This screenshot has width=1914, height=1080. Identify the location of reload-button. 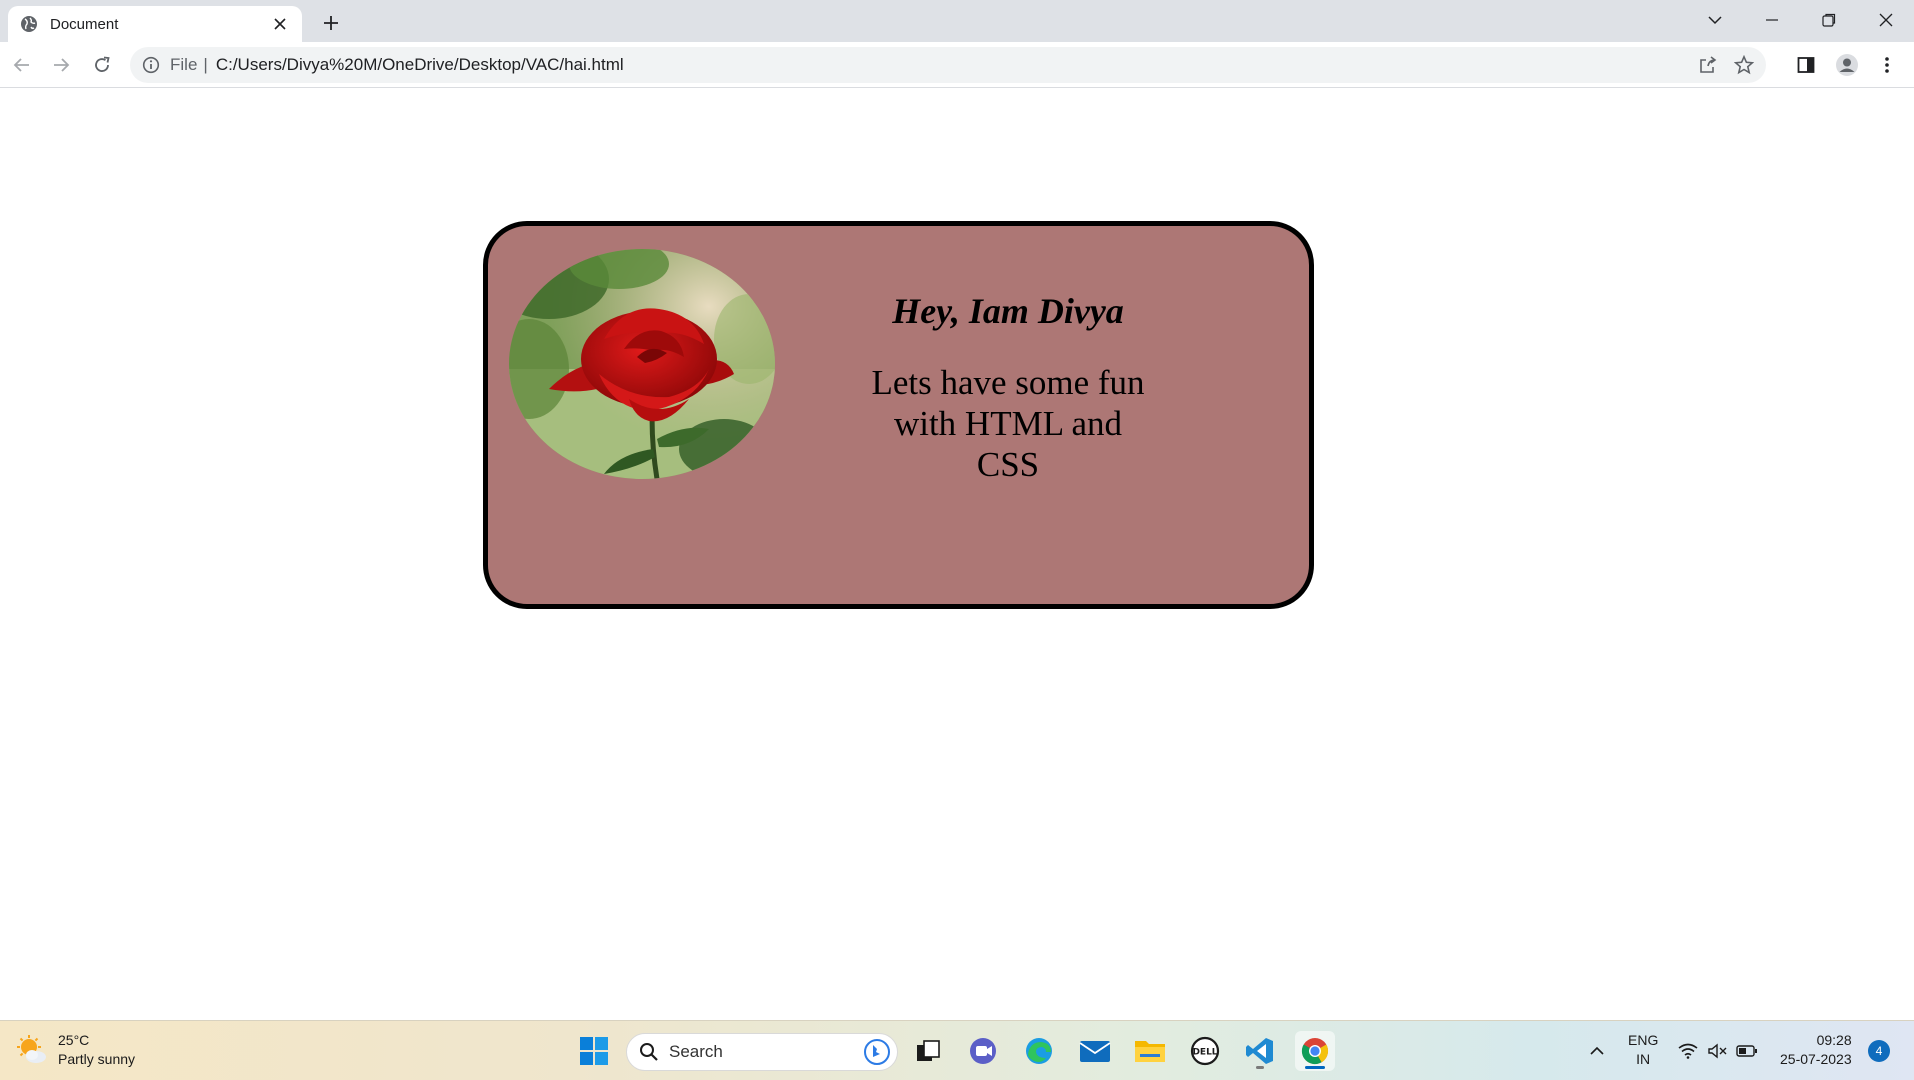
(102, 65).